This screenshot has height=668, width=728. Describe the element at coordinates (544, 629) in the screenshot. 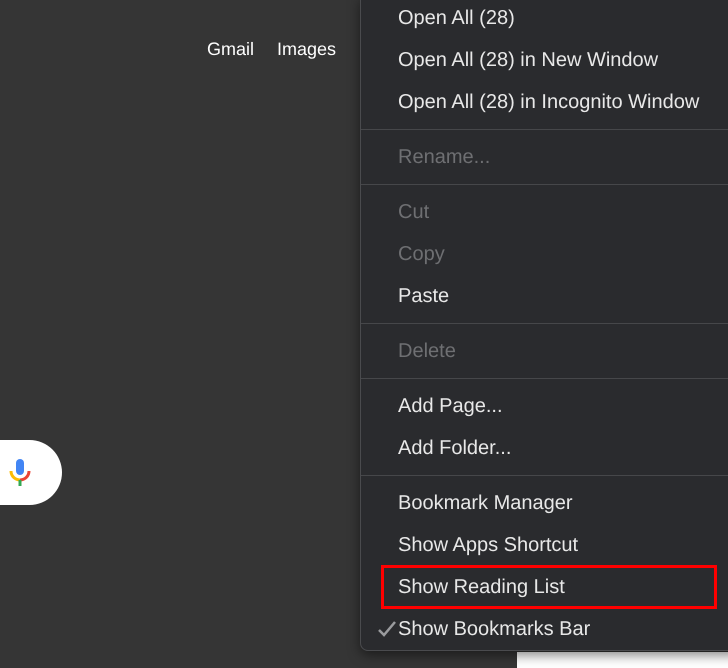

I see `menu-item: Show Bookmarks Bar` at that location.